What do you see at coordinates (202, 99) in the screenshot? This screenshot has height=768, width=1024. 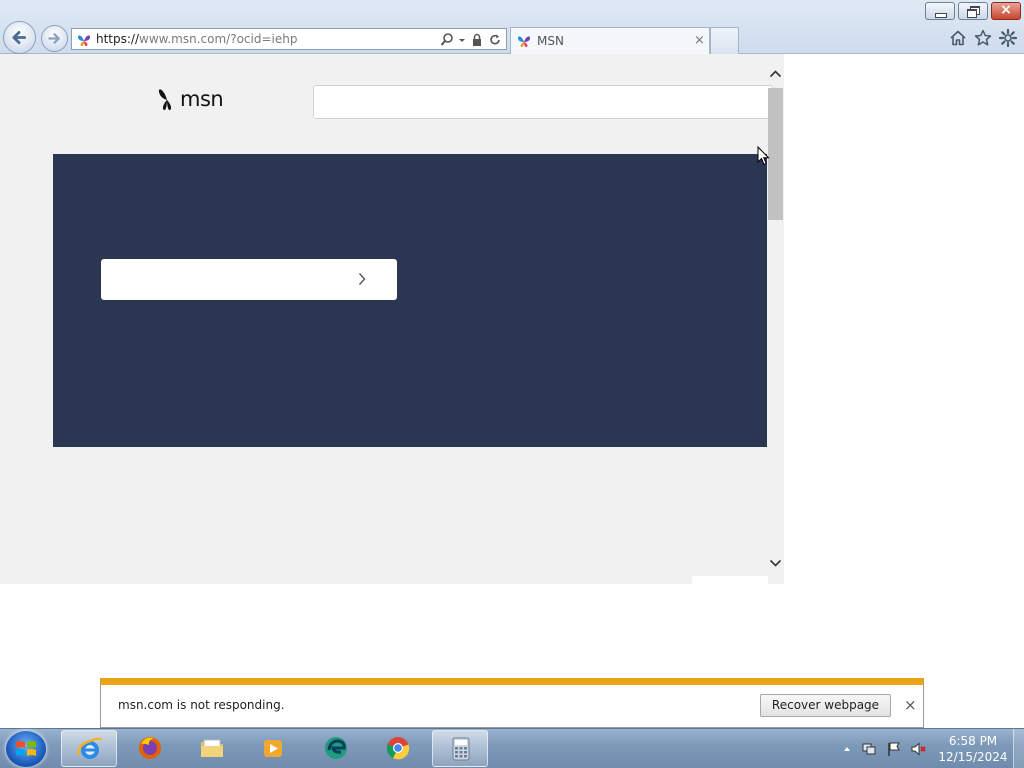 I see `msn-logo-text: msn` at bounding box center [202, 99].